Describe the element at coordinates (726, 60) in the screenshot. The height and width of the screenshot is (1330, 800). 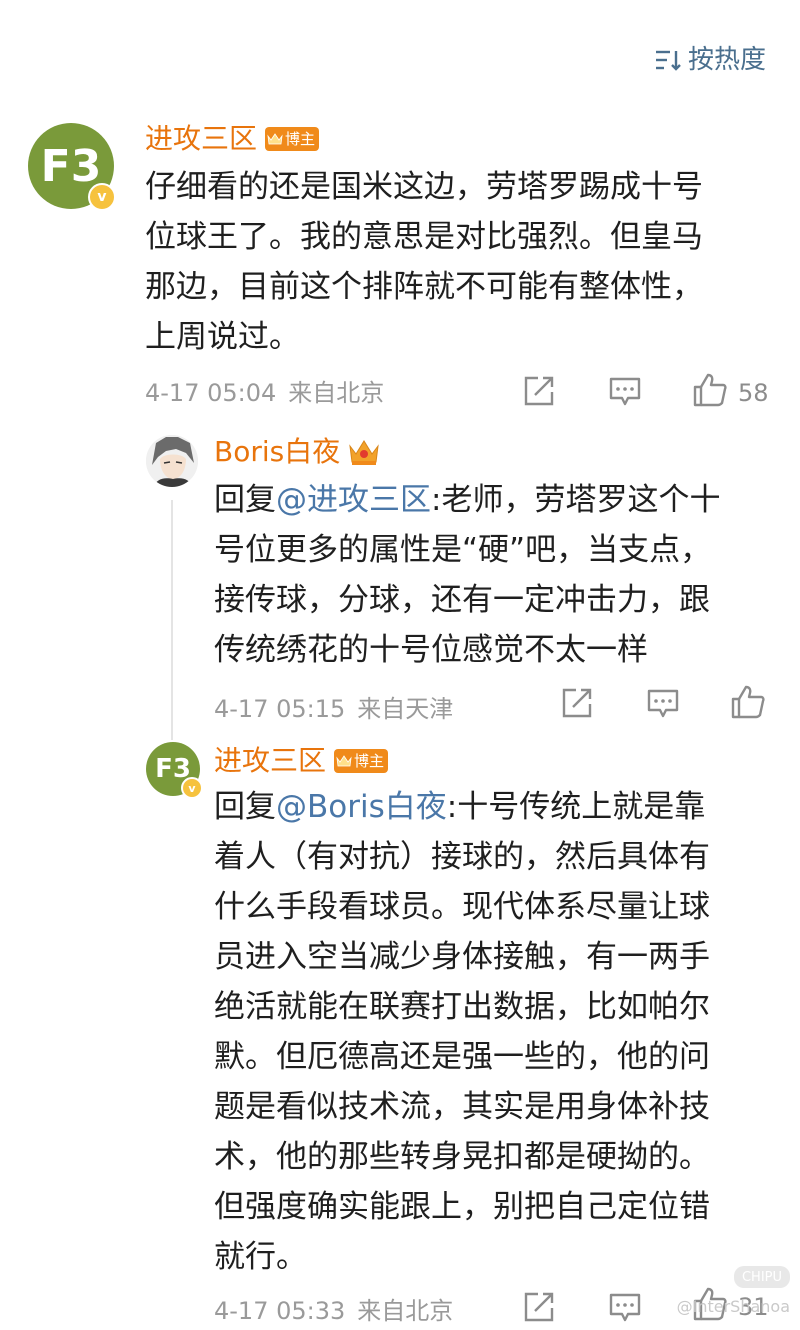
I see `sort-label: 按热度` at that location.